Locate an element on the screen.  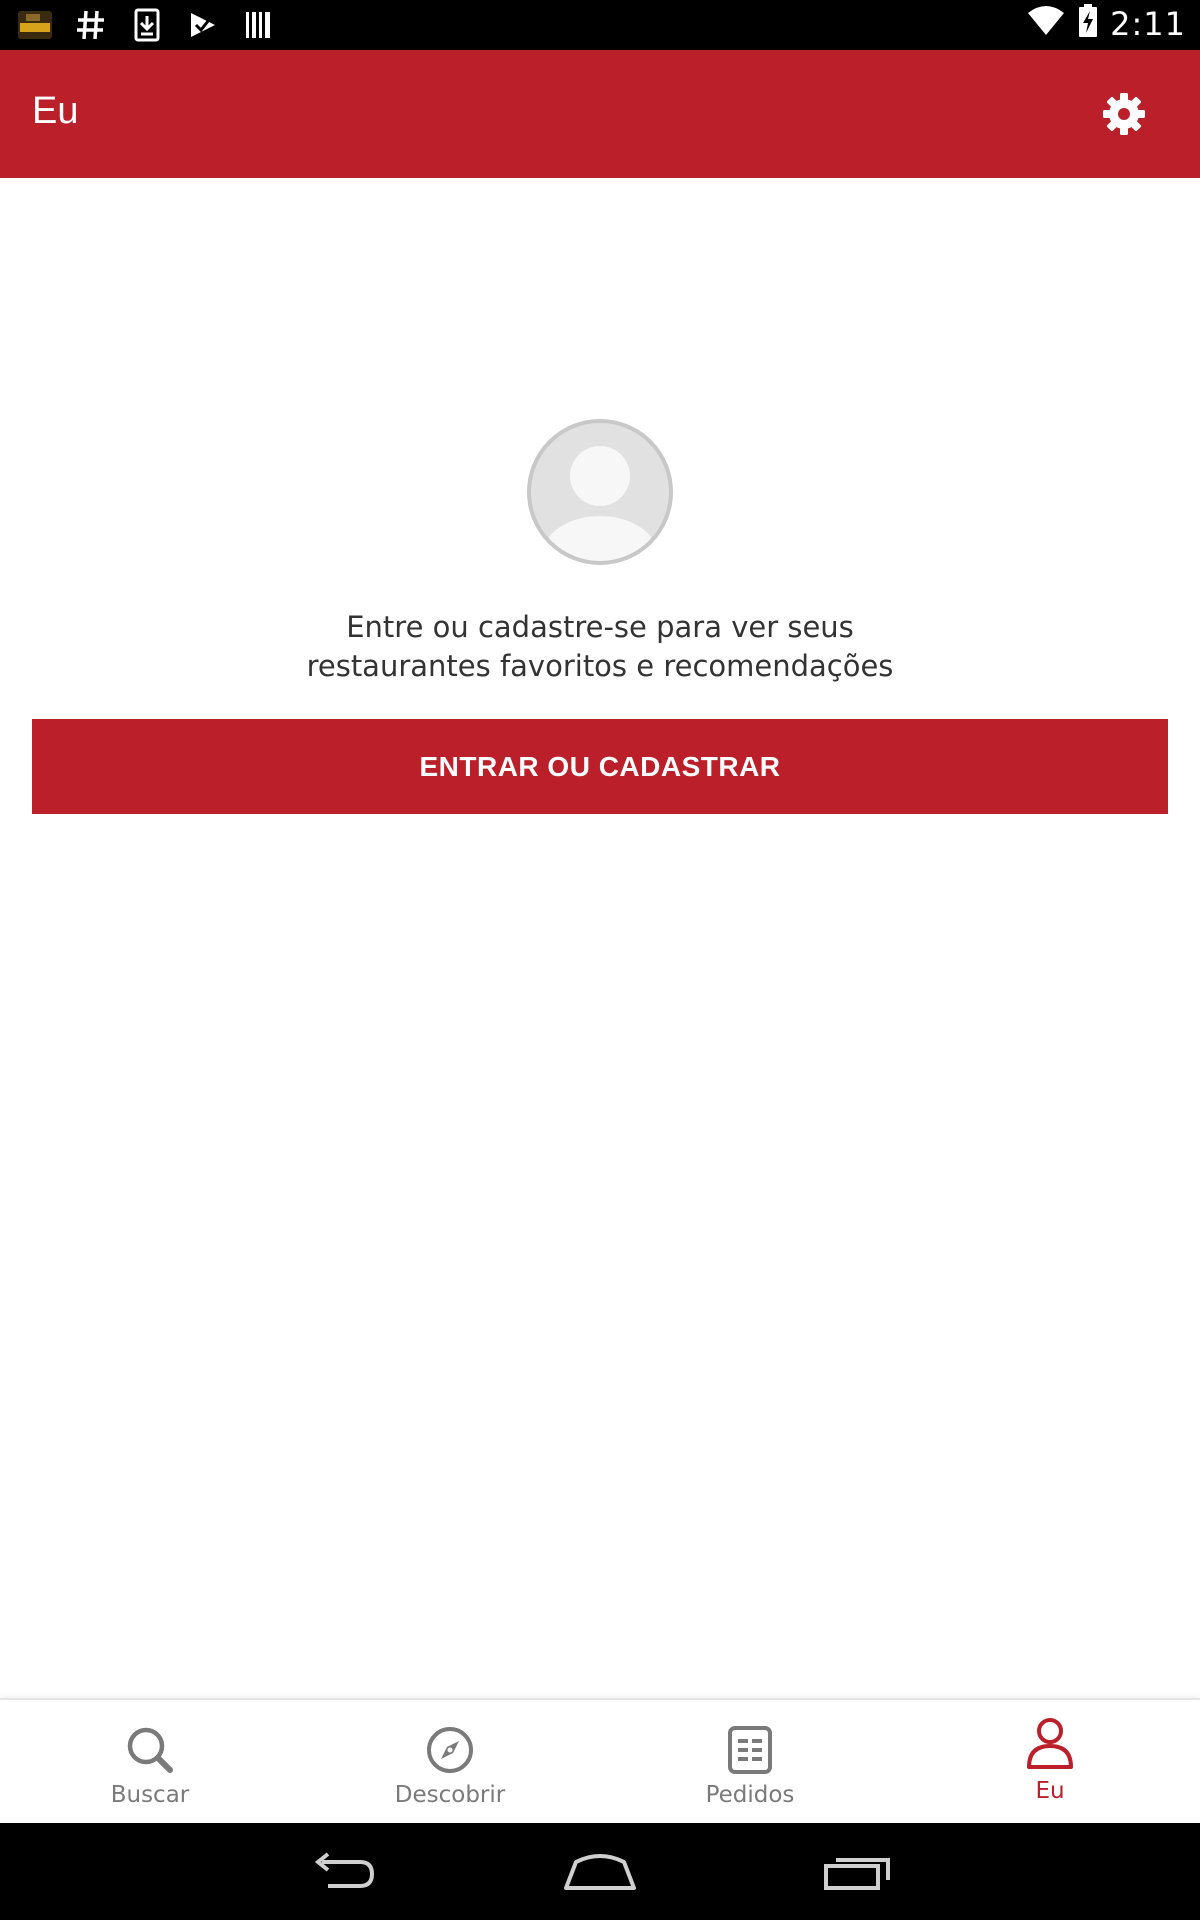
nav-item-pedidos: Pedidos is located at coordinates (750, 1761).